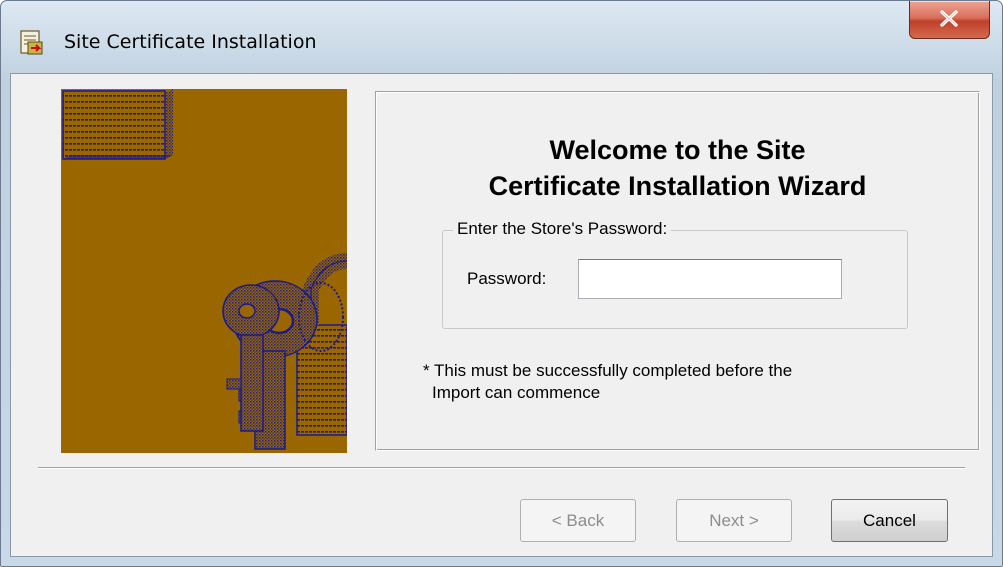 Image resolution: width=1003 pixels, height=567 pixels. Describe the element at coordinates (562, 229) in the screenshot. I see `password-group-label: Enter the Store's Password:` at that location.